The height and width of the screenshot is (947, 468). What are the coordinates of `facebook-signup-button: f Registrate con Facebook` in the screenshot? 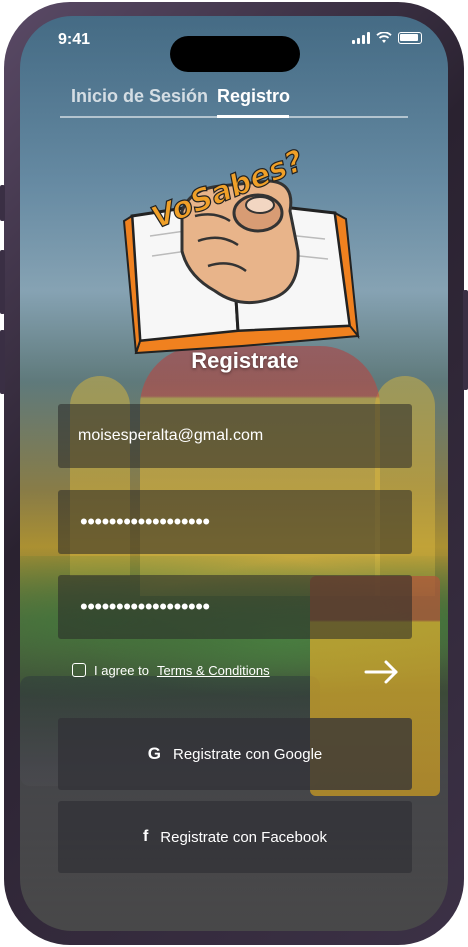 It's located at (235, 837).